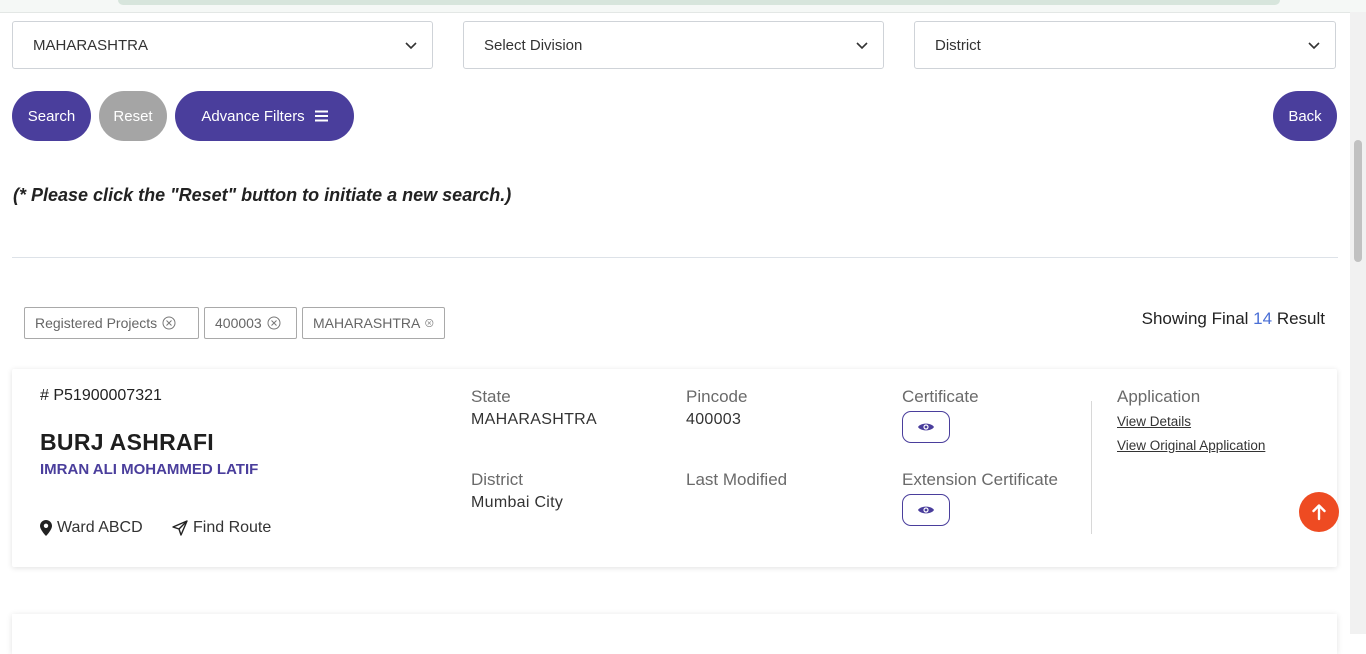  I want to click on filter-chip-registered: Registered Projects, so click(111, 323).